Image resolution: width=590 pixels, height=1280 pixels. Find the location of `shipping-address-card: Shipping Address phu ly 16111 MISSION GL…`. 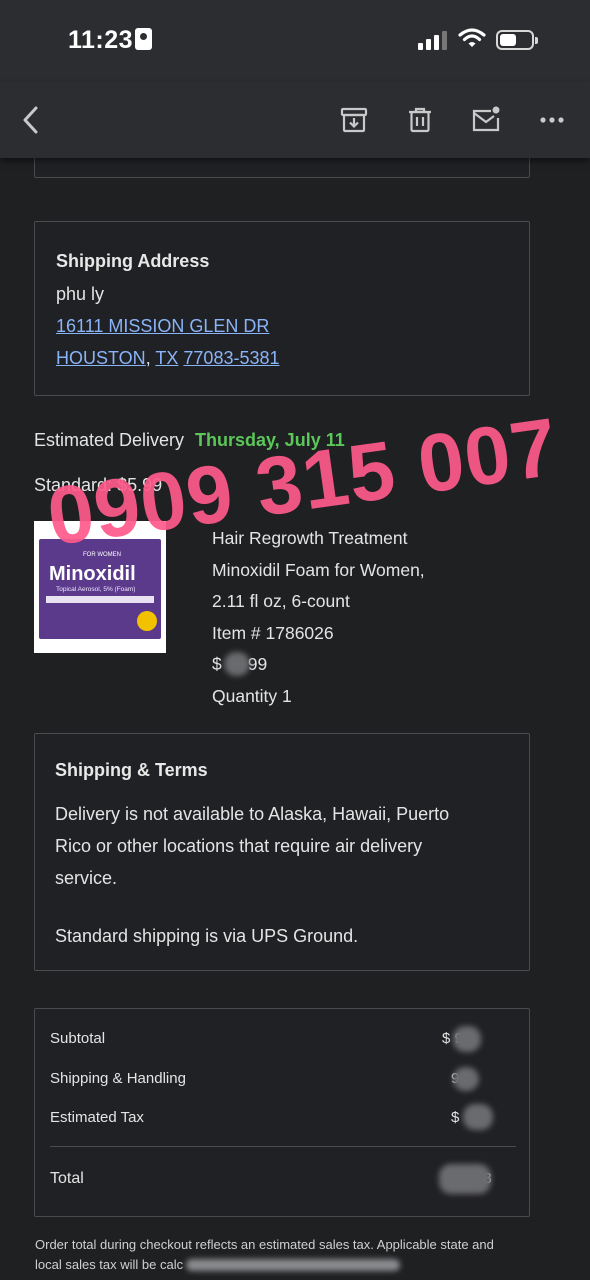

shipping-address-card: Shipping Address phu ly 16111 MISSION GL… is located at coordinates (282, 308).